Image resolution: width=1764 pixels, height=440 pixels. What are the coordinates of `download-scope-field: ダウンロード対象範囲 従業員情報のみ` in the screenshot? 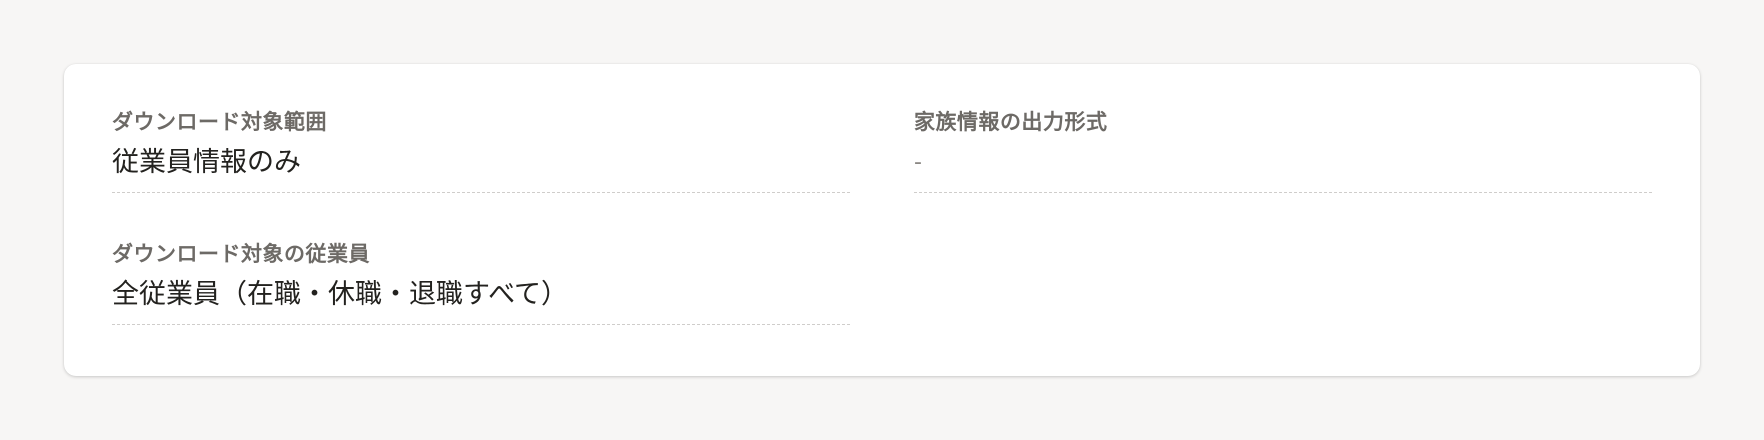 It's located at (481, 151).